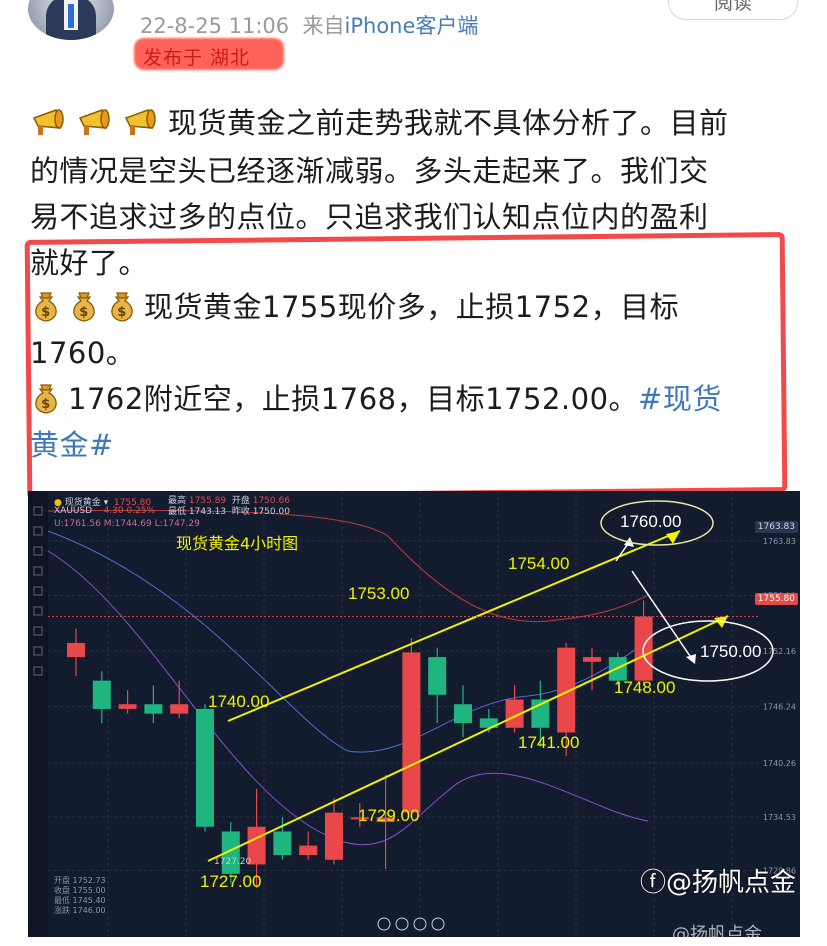 This screenshot has height=946, width=827. I want to click on low-price-tag: 1727.20, so click(233, 862).